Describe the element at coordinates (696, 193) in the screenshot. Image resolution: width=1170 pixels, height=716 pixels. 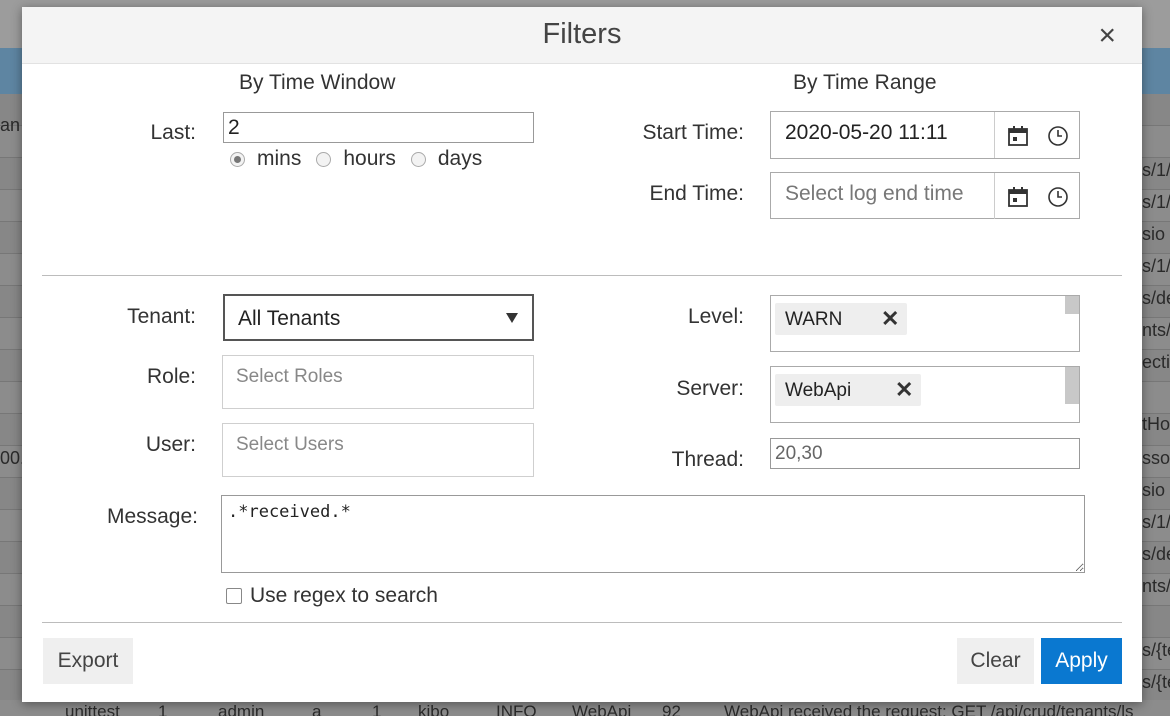
I see `end-time-label: End Time:` at that location.